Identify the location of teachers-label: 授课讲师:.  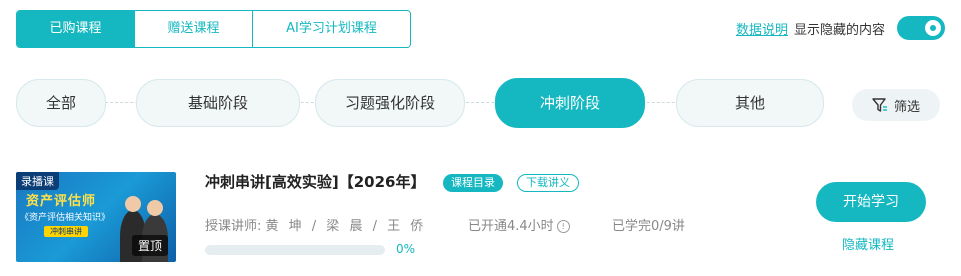
(233, 226).